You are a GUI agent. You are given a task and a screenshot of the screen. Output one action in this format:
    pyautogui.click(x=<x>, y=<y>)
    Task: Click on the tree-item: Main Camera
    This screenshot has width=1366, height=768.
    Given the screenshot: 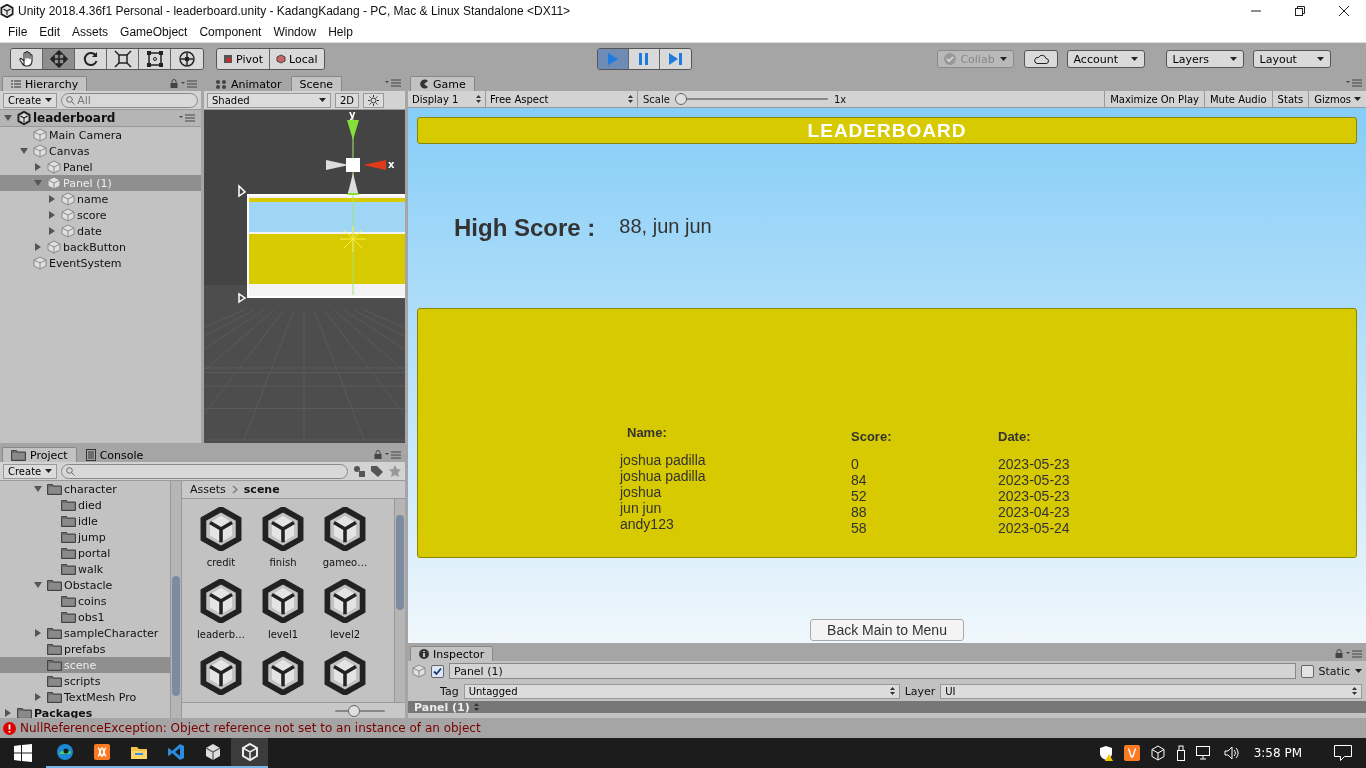 What is the action you would take?
    pyautogui.click(x=100, y=135)
    